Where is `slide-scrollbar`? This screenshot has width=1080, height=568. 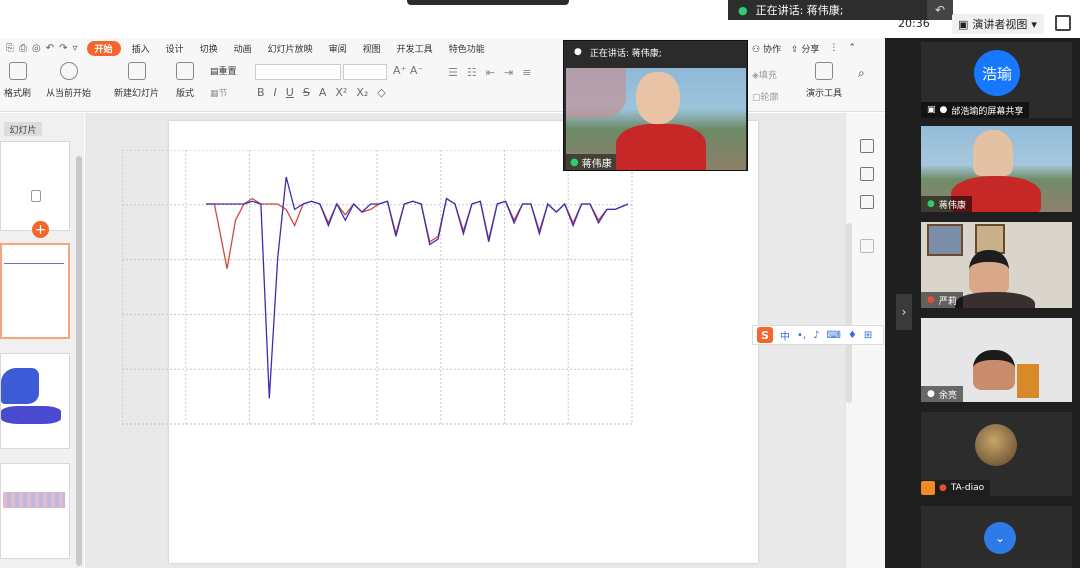
slide-scrollbar is located at coordinates (849, 313).